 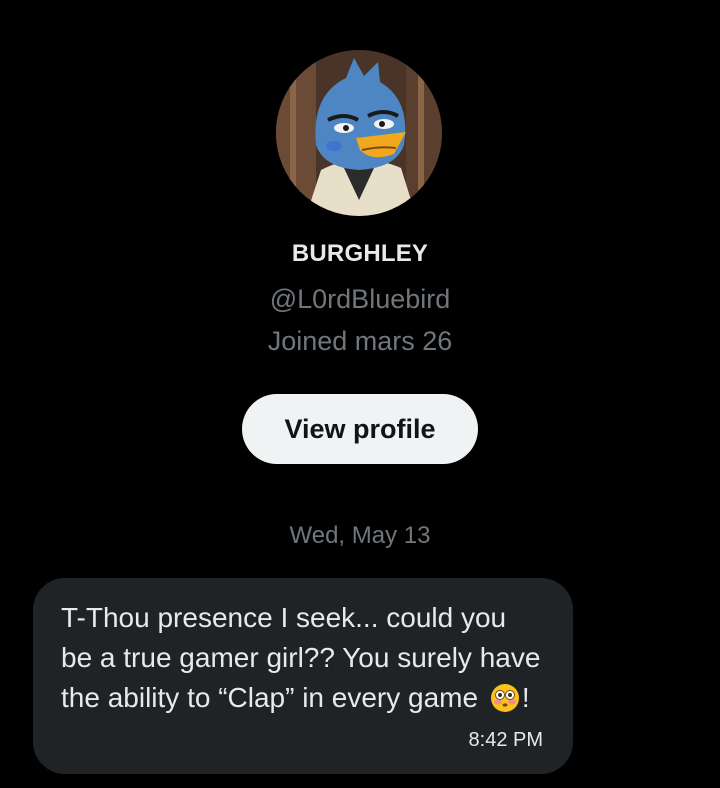 What do you see at coordinates (525, 697) in the screenshot?
I see `message-text-tail: !` at bounding box center [525, 697].